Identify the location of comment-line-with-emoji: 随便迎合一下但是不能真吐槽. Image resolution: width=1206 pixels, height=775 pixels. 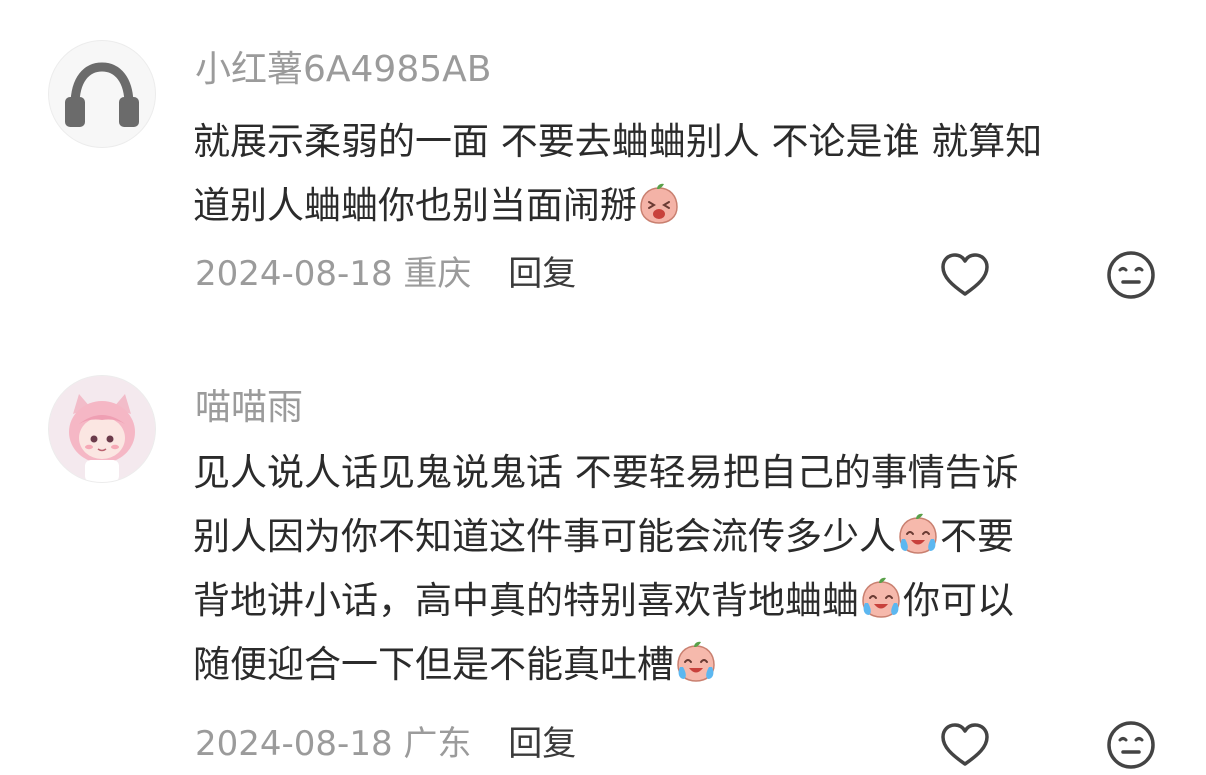
(673, 665).